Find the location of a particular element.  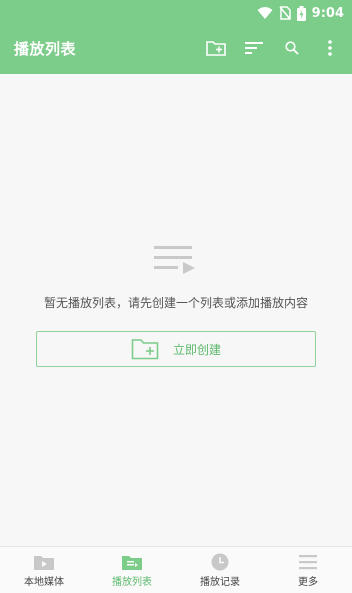

sort-icon is located at coordinates (254, 48).